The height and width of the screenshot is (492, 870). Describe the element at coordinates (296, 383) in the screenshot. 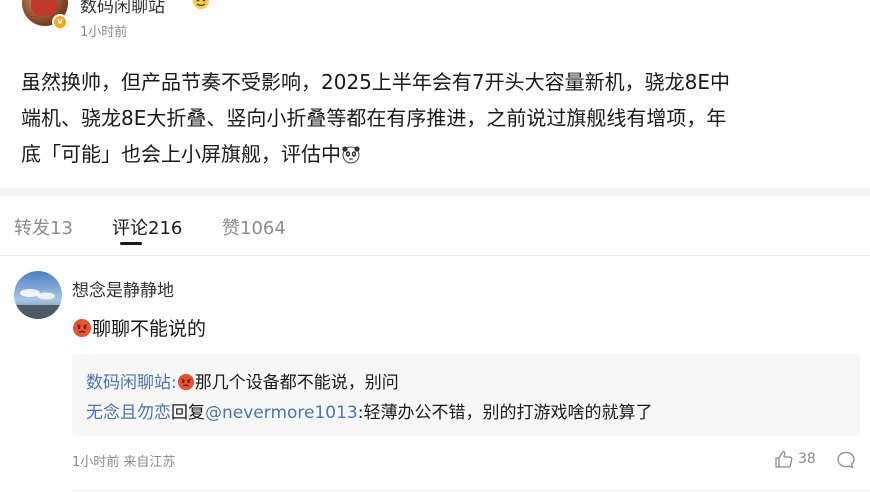

I see `reply-text: 那几个设备都不能说，别问` at that location.